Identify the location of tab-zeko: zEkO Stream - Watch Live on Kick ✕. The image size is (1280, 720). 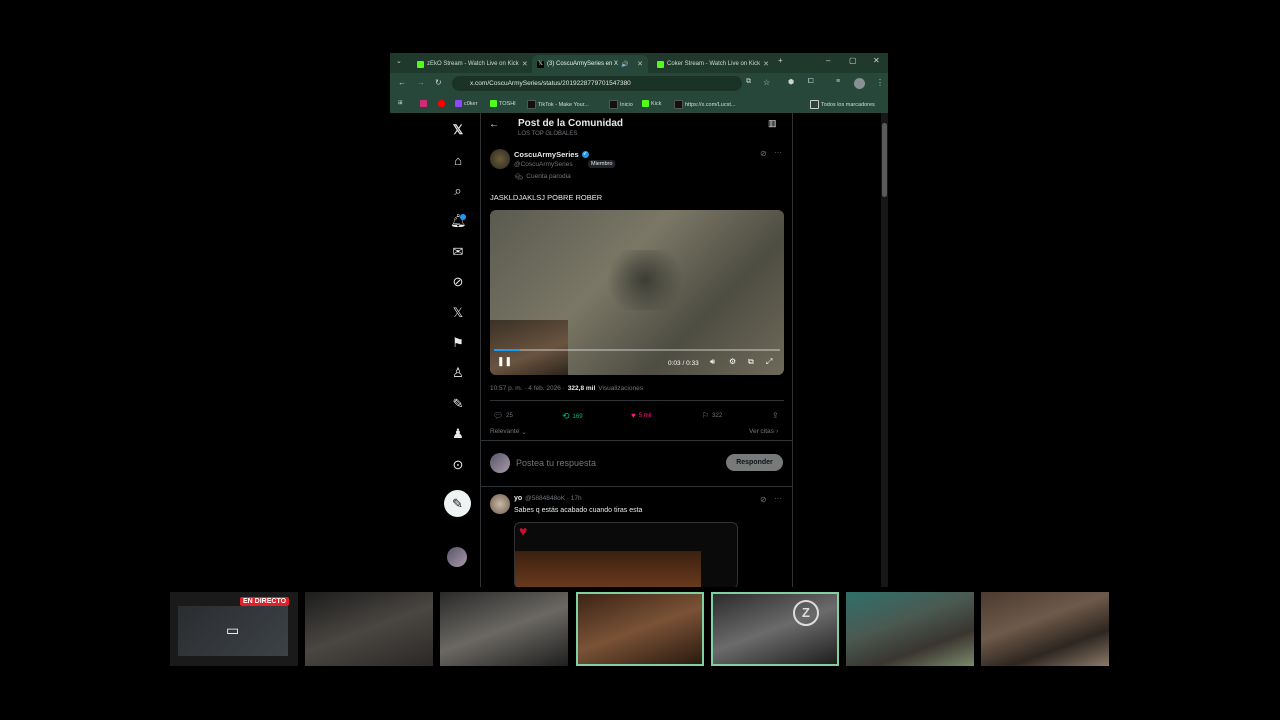
(470, 64).